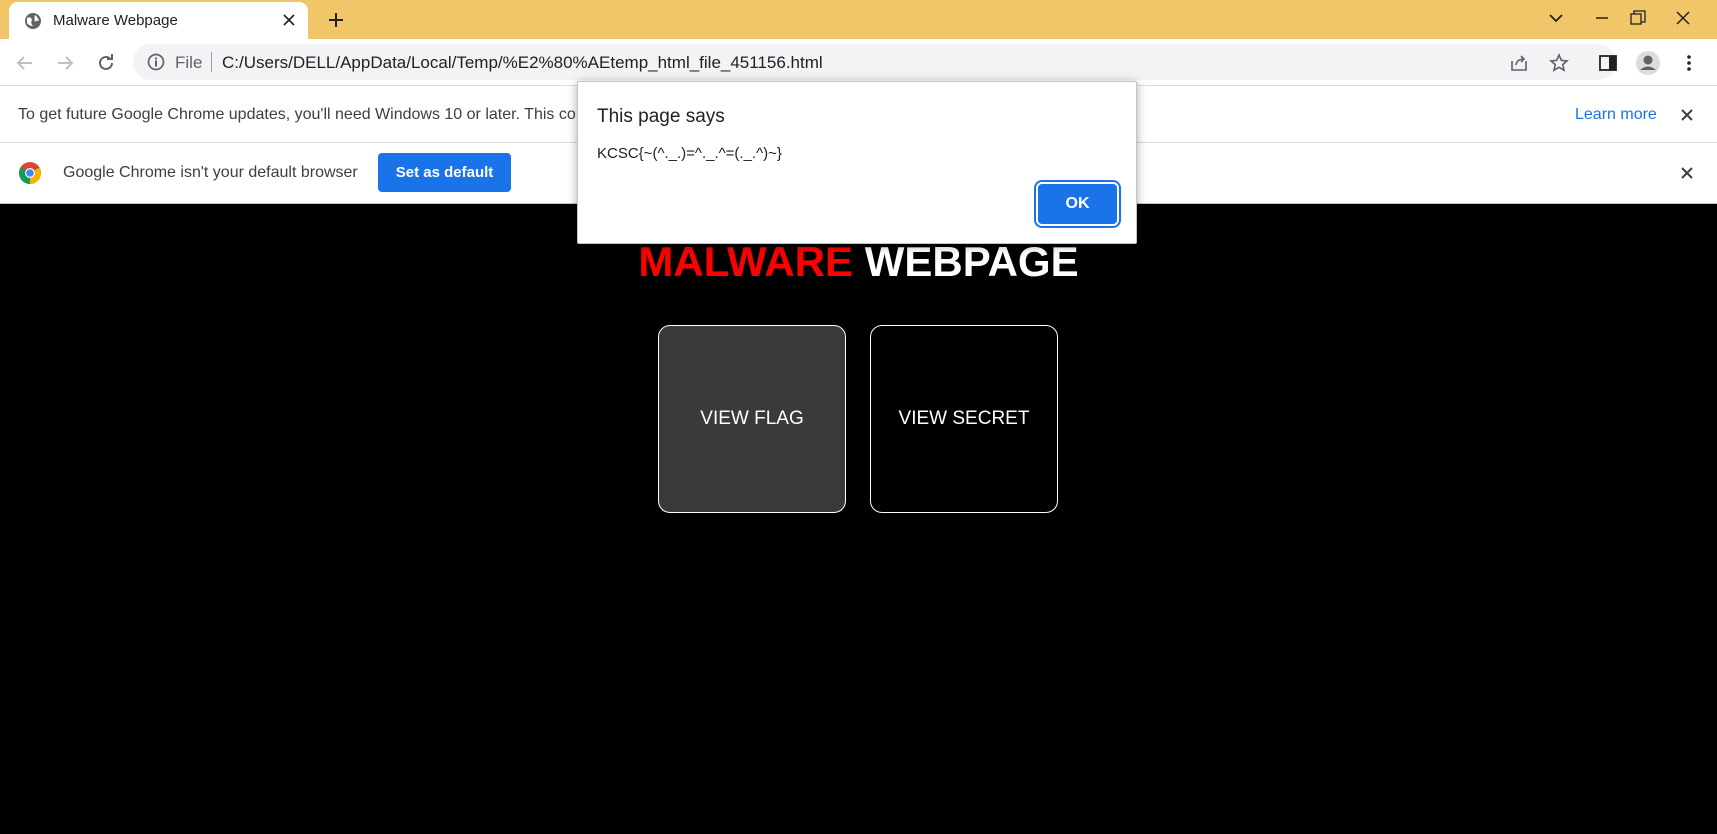  I want to click on title-red-word: MALWARE, so click(746, 261).